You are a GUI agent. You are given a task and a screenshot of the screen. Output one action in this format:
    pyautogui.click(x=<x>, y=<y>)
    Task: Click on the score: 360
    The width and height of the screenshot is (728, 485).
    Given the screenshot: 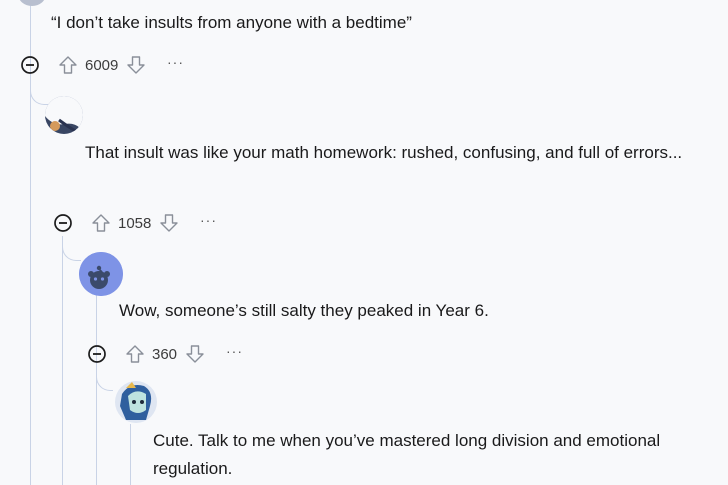 What is the action you would take?
    pyautogui.click(x=165, y=354)
    